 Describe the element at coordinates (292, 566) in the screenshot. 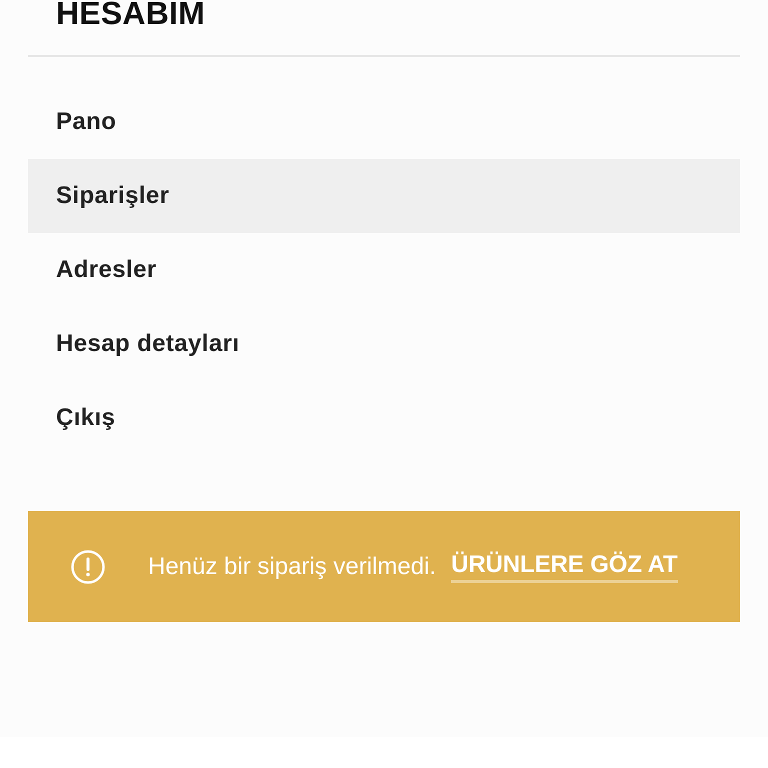

I see `notice-message: Henüz bir sipariş verilmedi.` at that location.